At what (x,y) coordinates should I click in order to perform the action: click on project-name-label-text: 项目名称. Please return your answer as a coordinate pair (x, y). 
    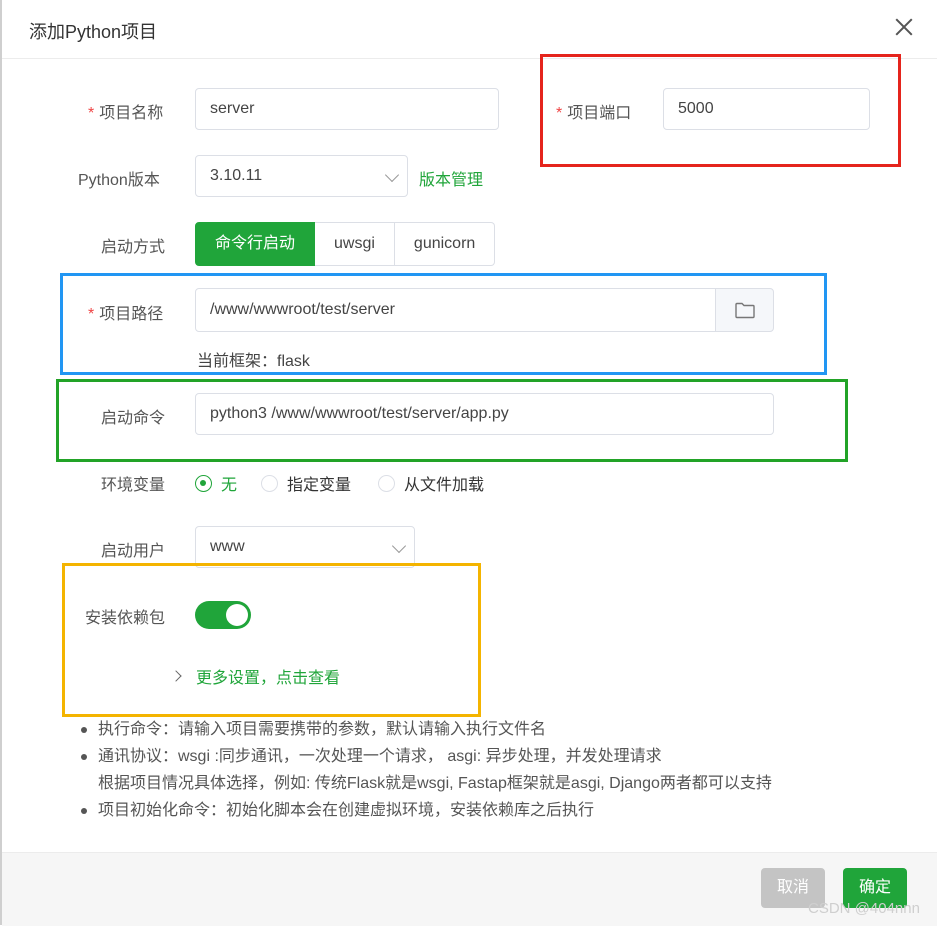
    Looking at the image, I should click on (131, 113).